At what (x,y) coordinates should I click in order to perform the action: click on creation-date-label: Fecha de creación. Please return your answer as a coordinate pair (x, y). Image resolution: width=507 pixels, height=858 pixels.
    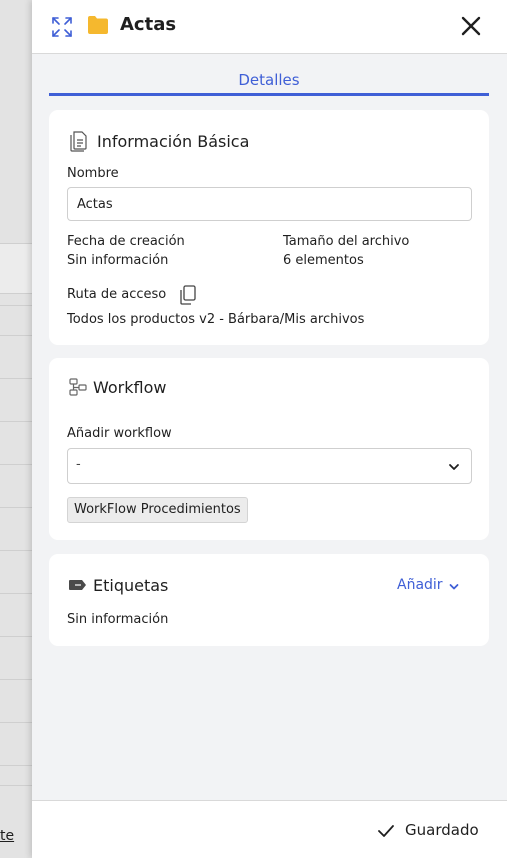
    Looking at the image, I should click on (126, 241).